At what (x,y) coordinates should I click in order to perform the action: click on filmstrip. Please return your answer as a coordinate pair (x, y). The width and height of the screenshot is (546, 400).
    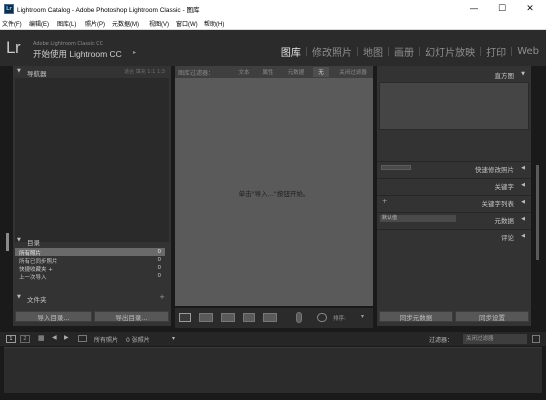
    Looking at the image, I should click on (273, 370).